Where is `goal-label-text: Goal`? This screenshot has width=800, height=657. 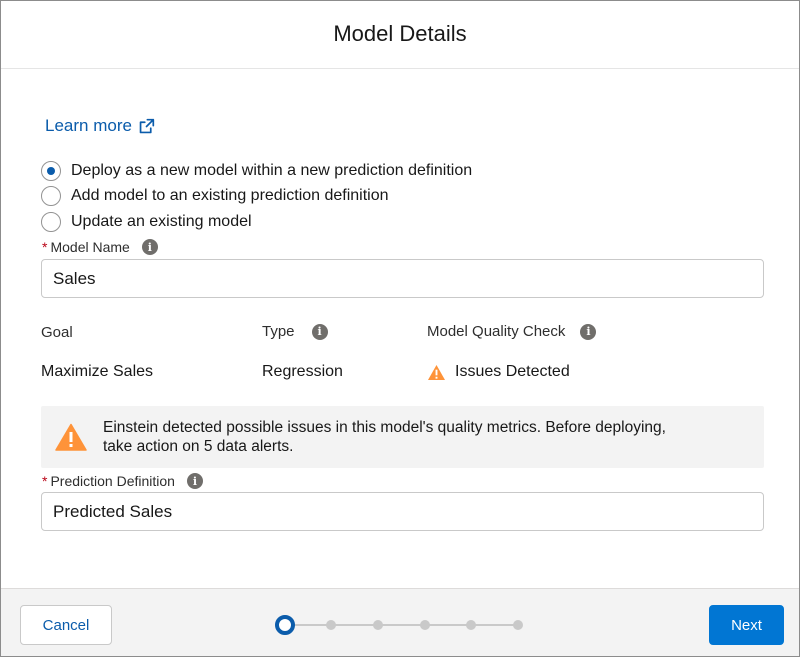 goal-label-text: Goal is located at coordinates (57, 332).